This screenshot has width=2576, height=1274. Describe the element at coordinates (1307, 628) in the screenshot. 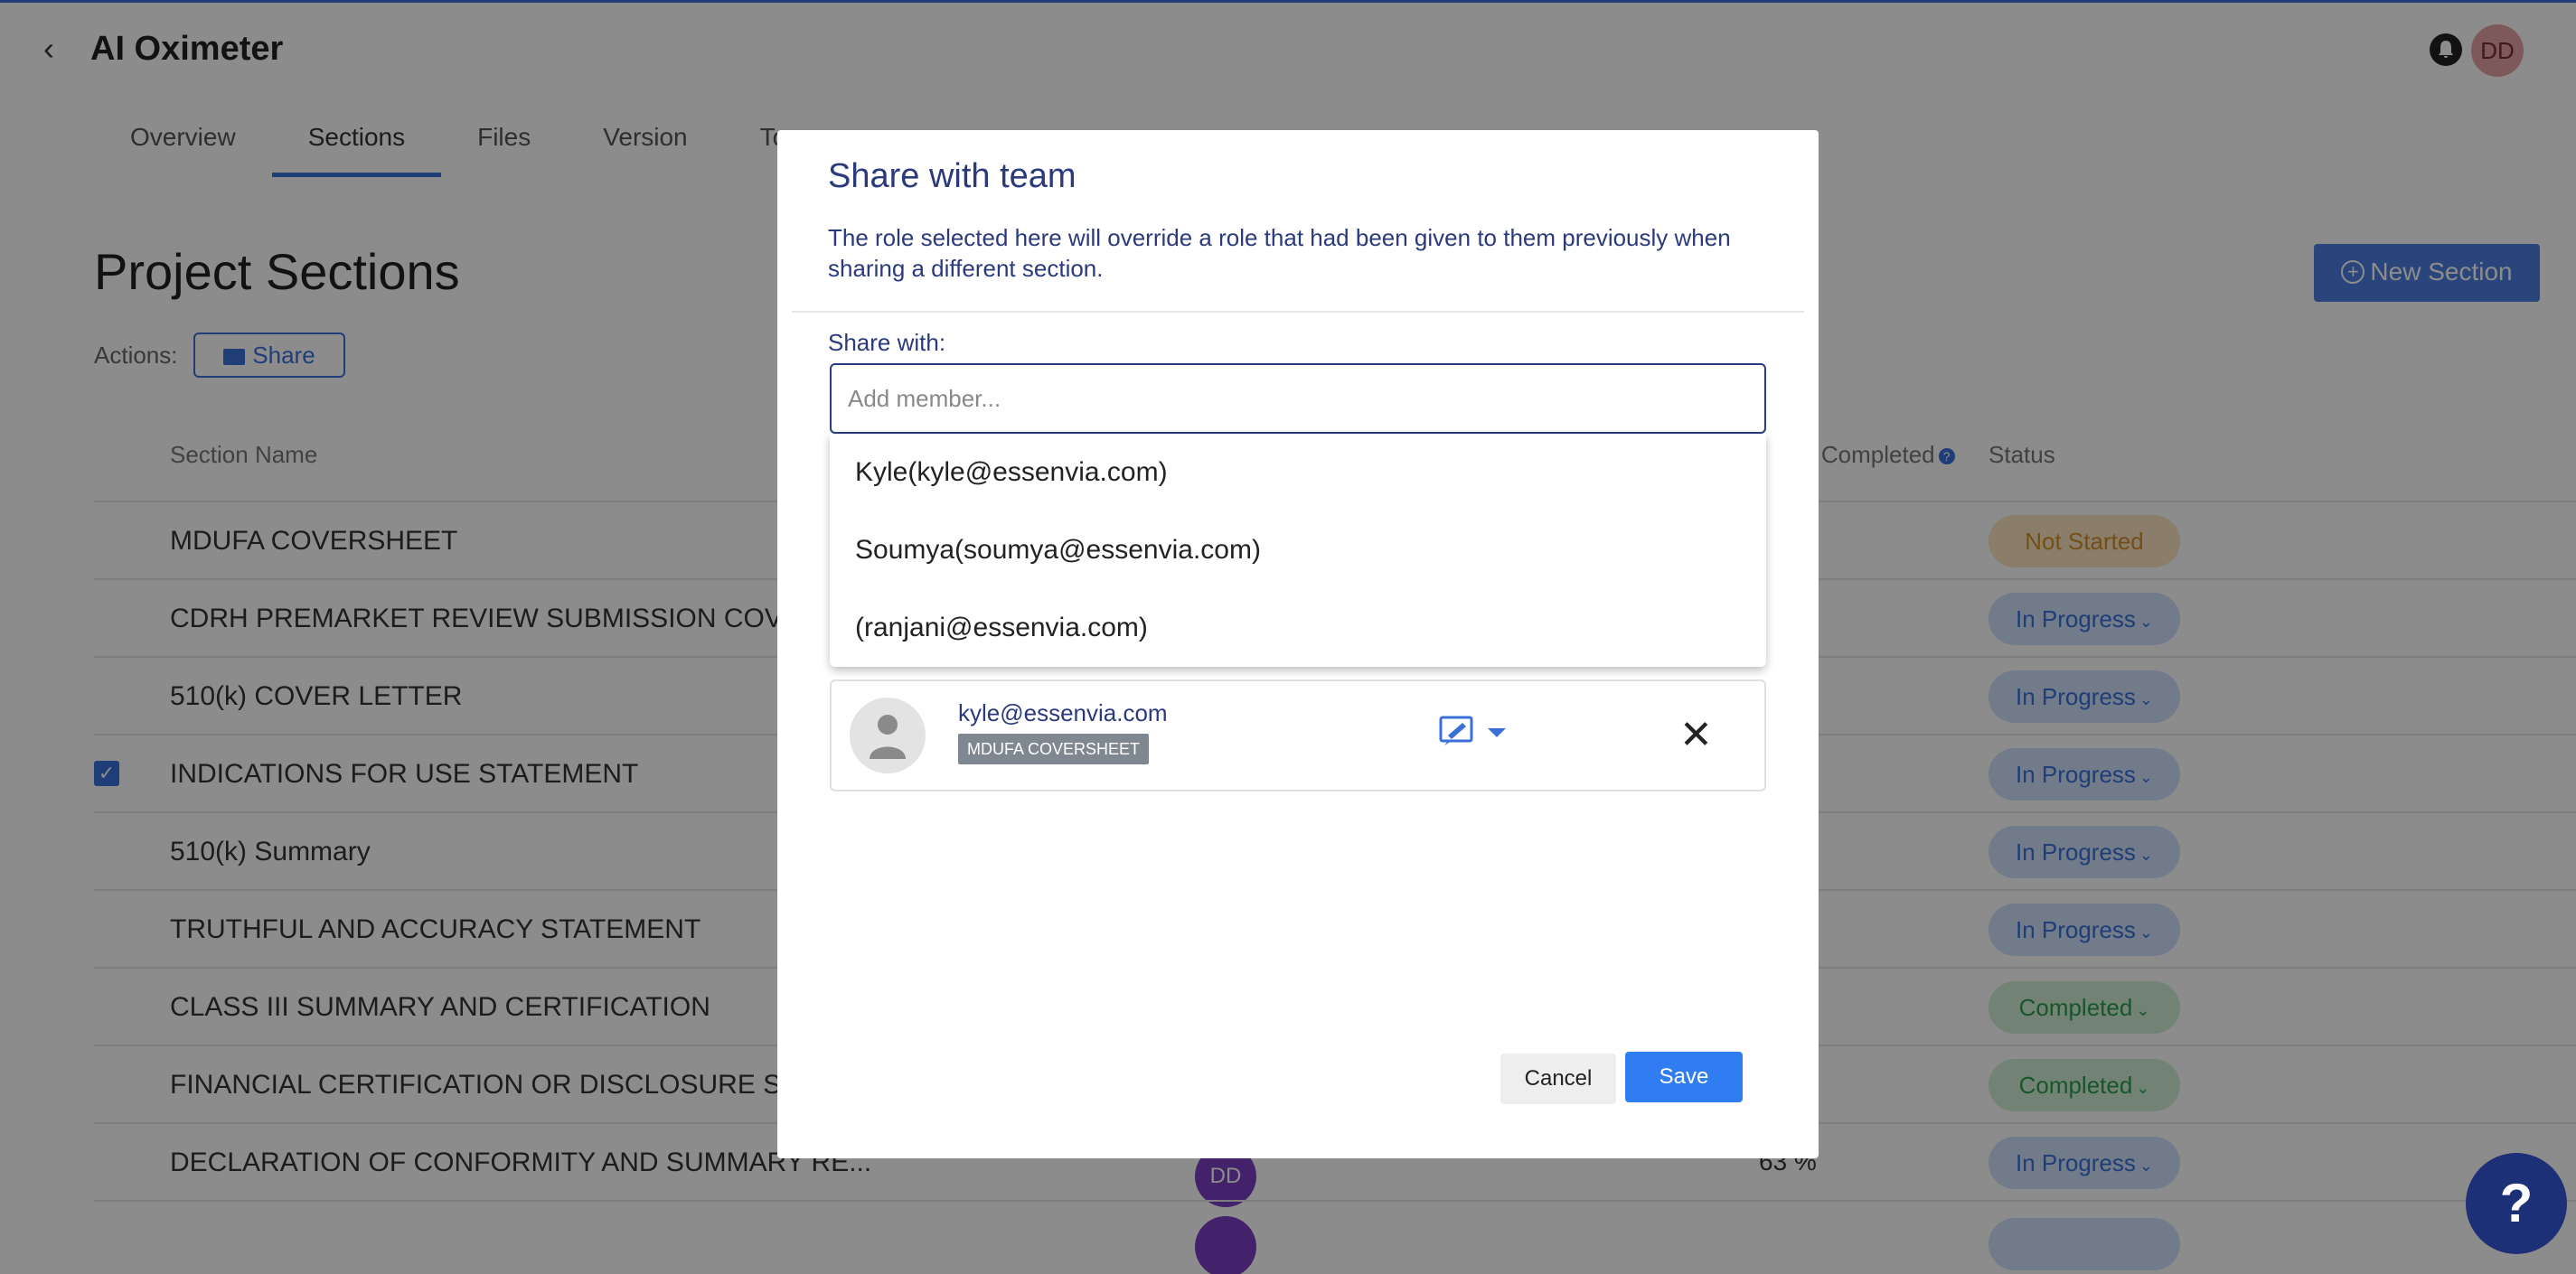

I see `suggestion-item: (ranjani@essenvia.com)` at that location.